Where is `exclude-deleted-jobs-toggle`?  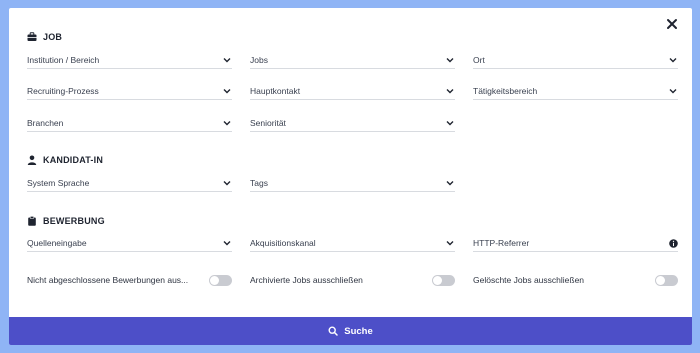
exclude-deleted-jobs-toggle is located at coordinates (666, 280).